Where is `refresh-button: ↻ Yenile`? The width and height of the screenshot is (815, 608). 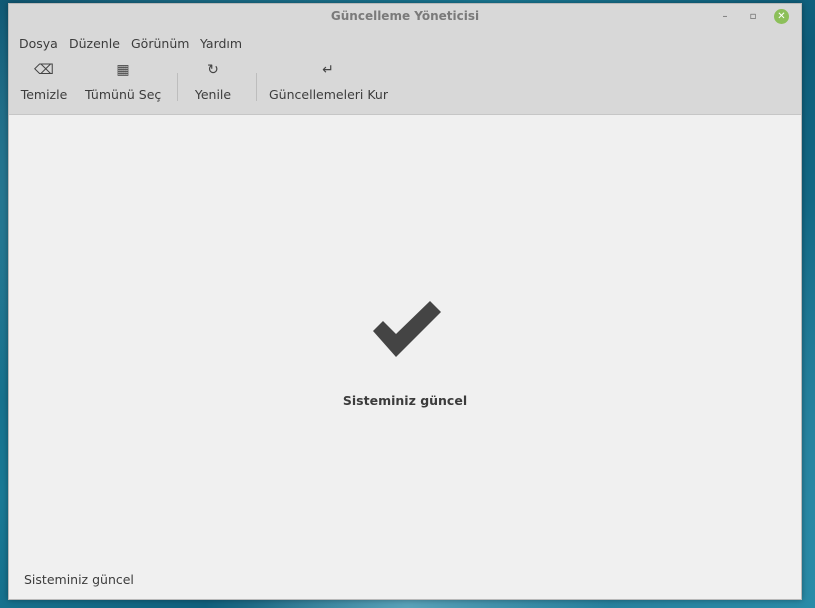 refresh-button: ↻ Yenile is located at coordinates (213, 84).